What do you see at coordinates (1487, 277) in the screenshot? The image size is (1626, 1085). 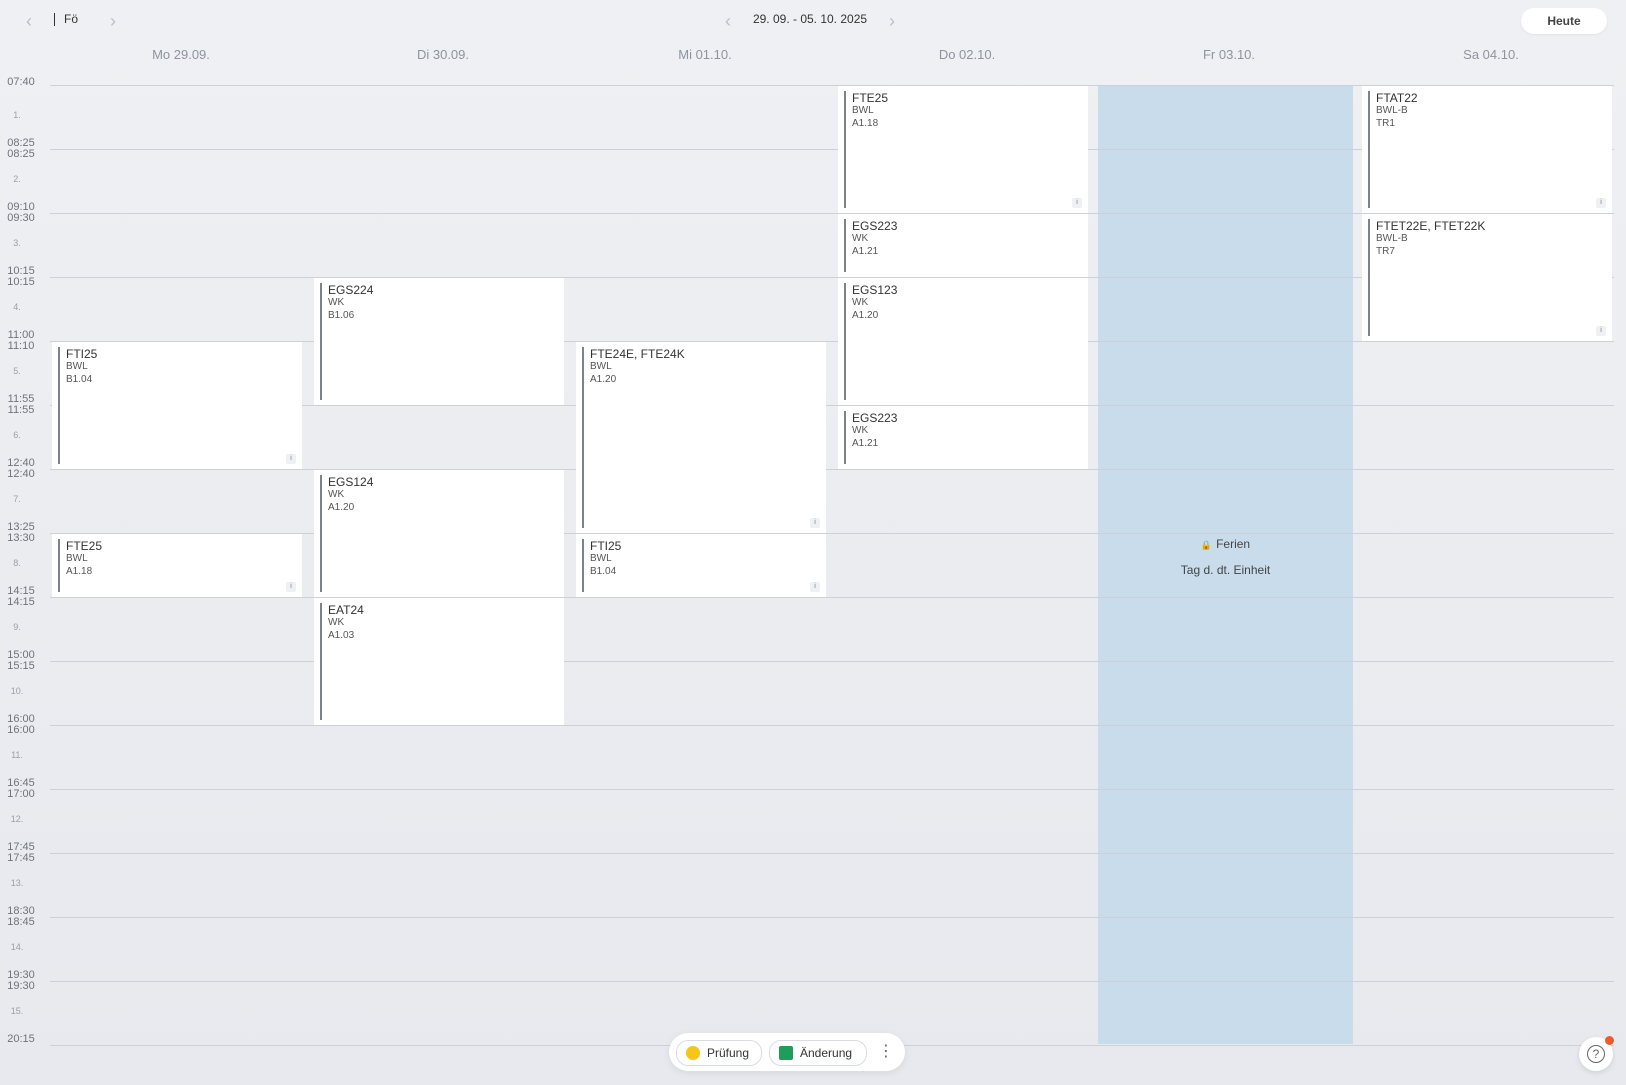 I see `lesson-card: FTET22E, FTET22K BWL-B TR7 i` at bounding box center [1487, 277].